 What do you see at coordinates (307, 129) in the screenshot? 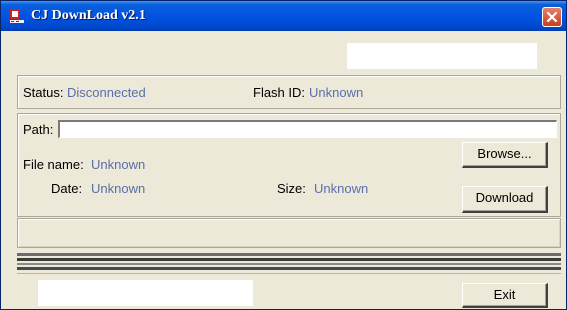
I see `path-input` at bounding box center [307, 129].